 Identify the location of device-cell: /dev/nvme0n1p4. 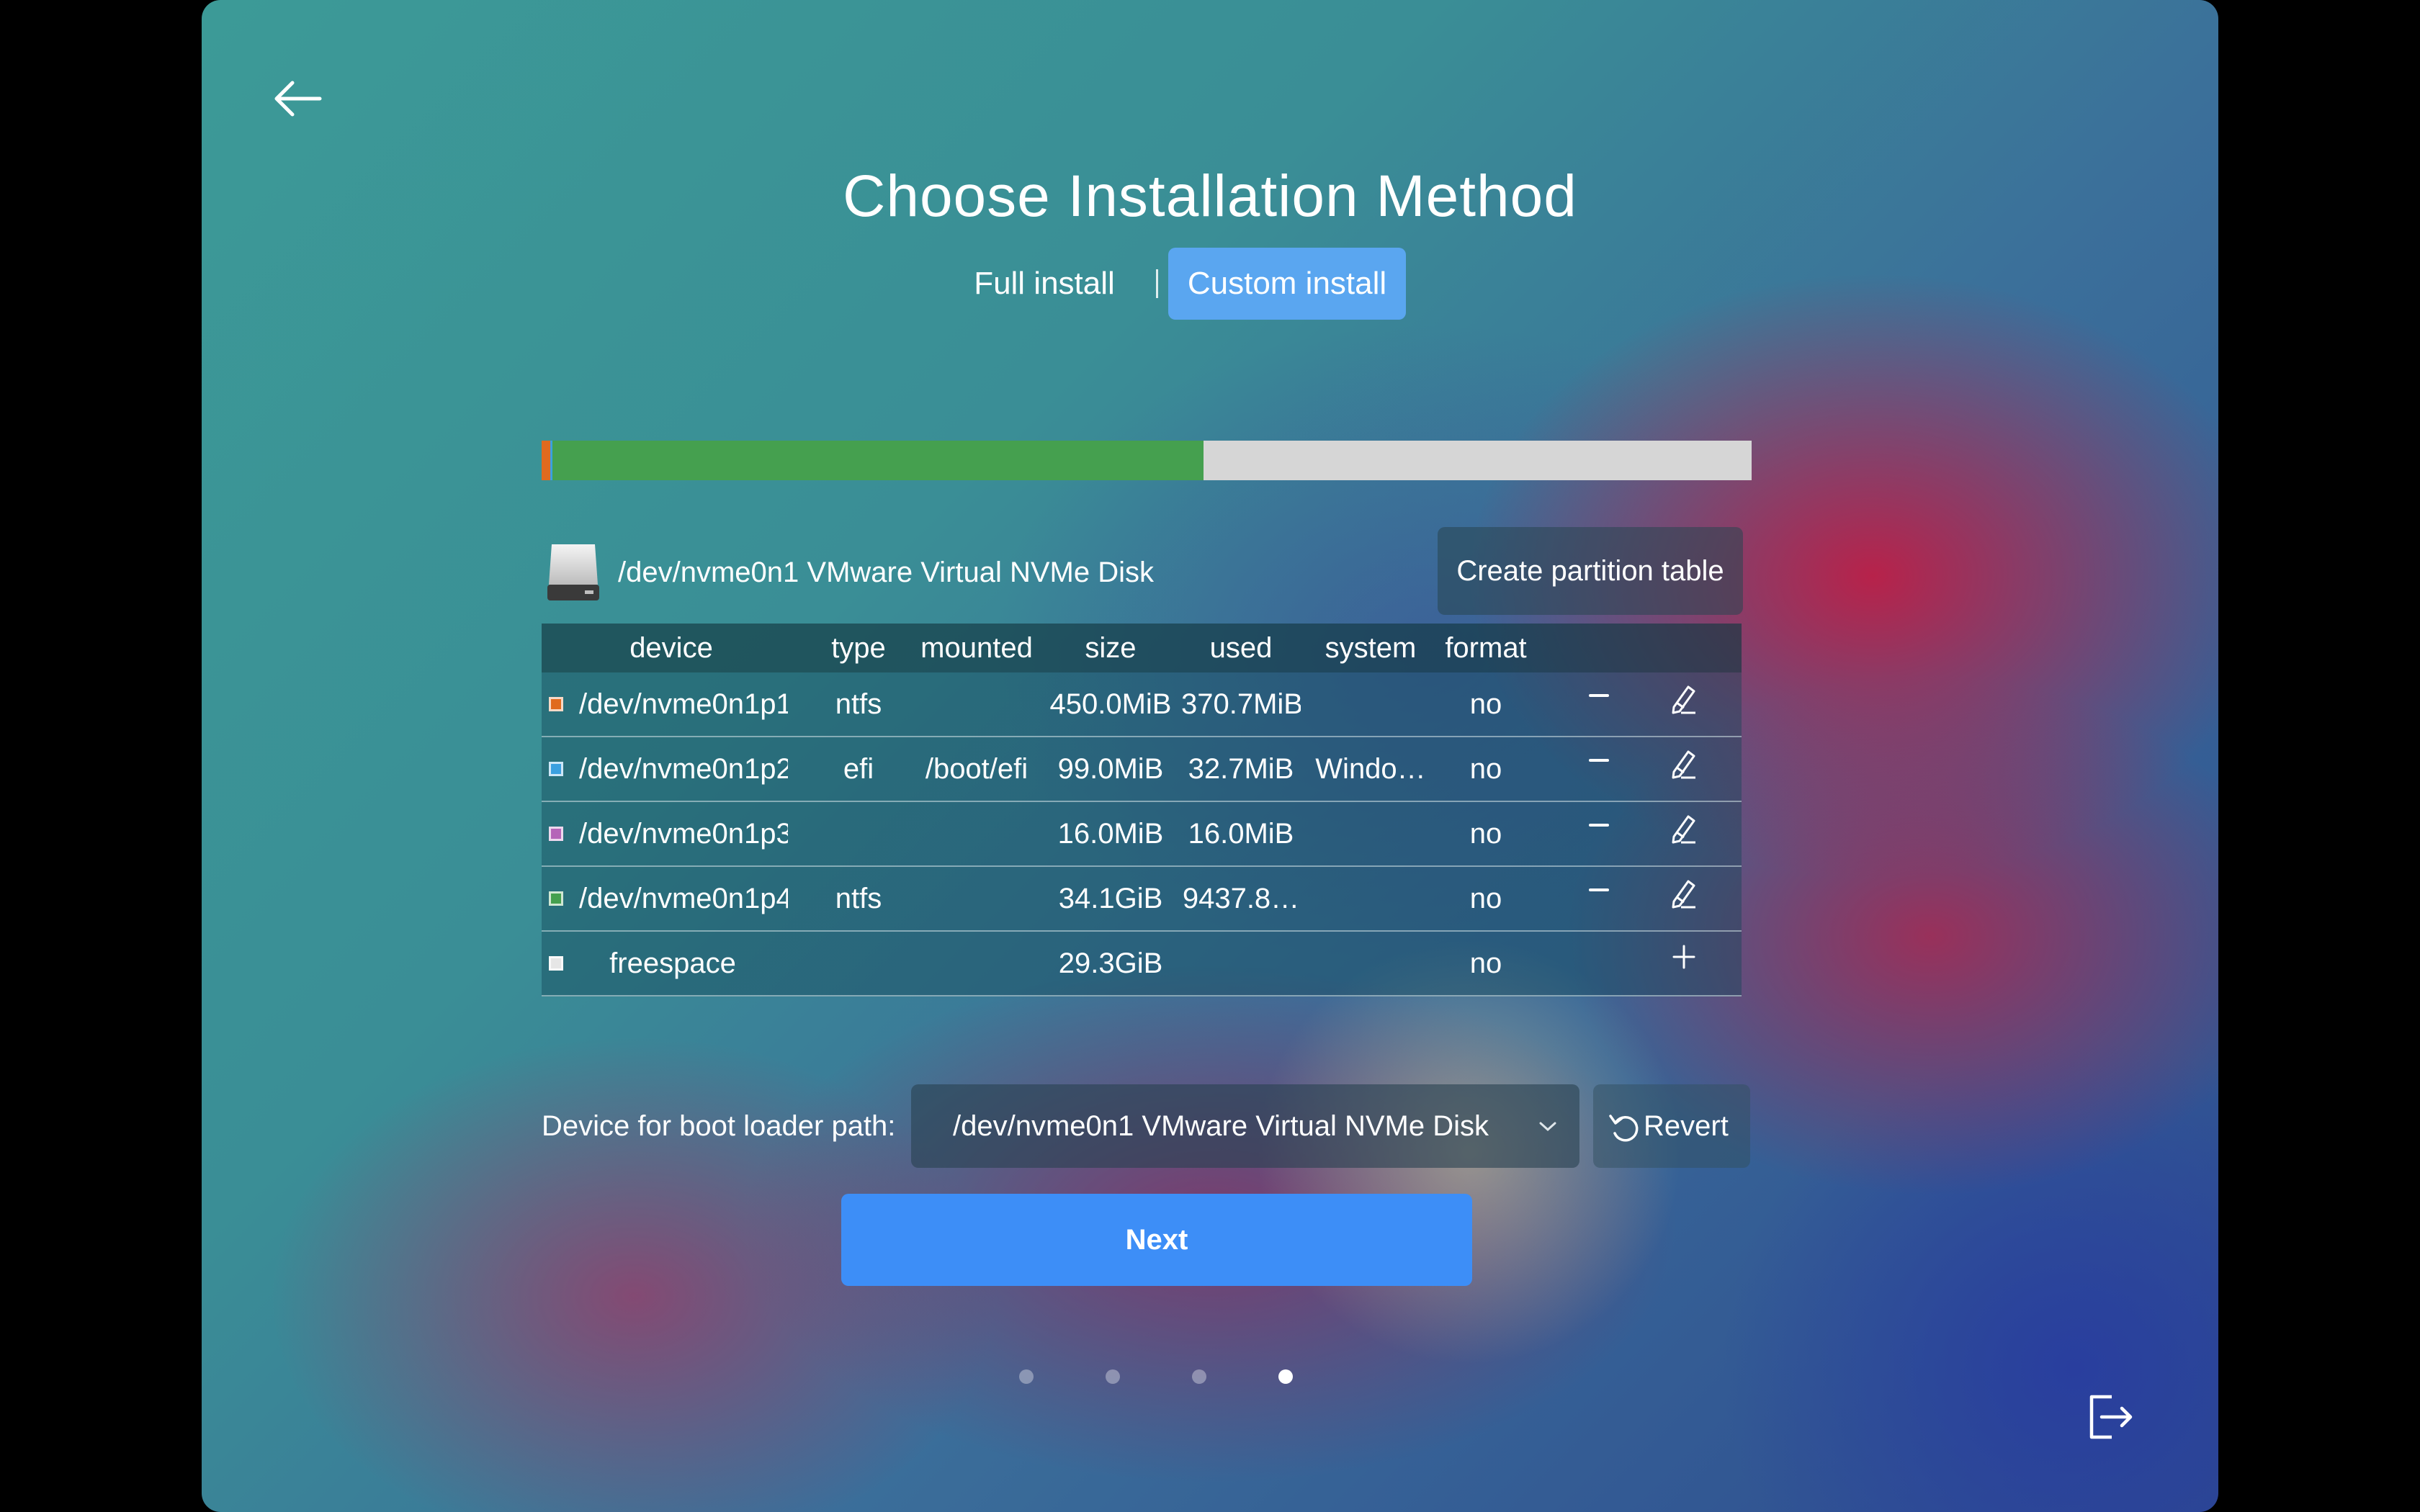
(683, 898).